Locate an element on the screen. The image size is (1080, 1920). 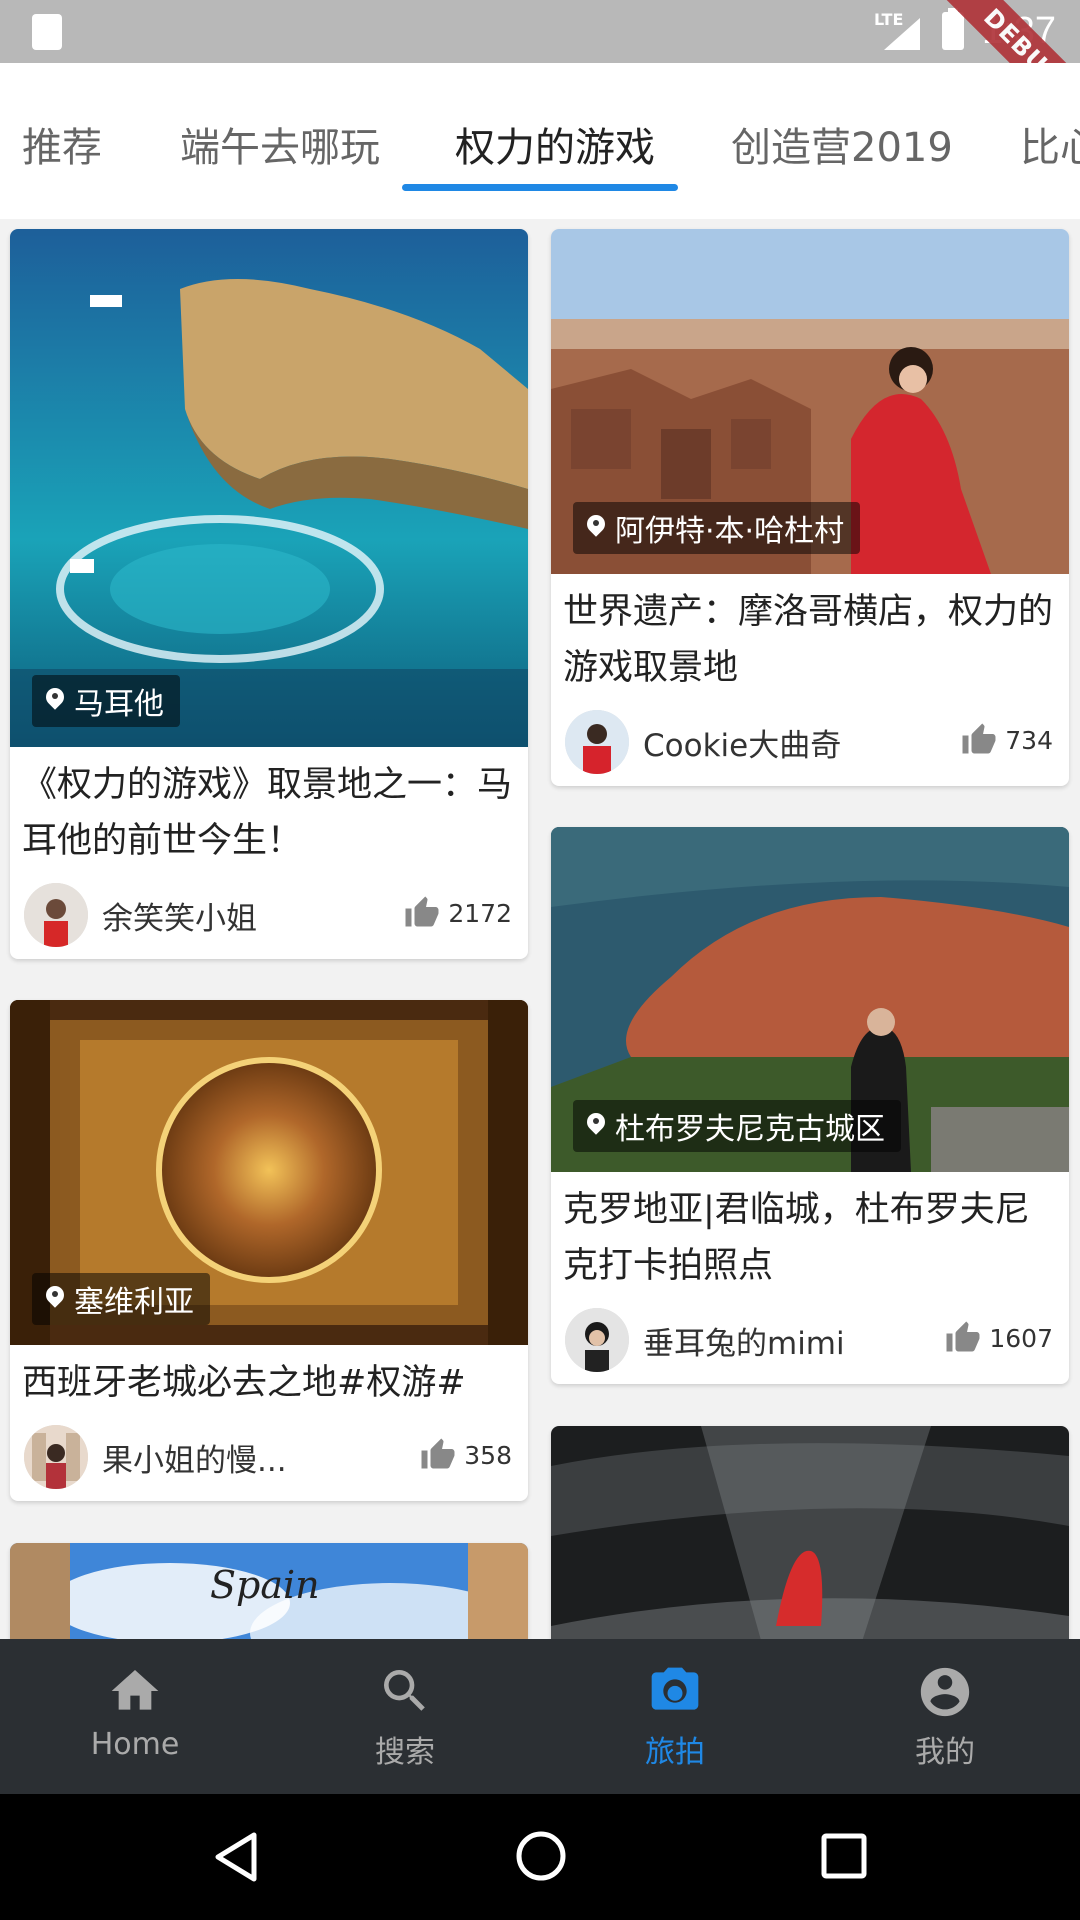
nav-profile: 我的 is located at coordinates (945, 1716).